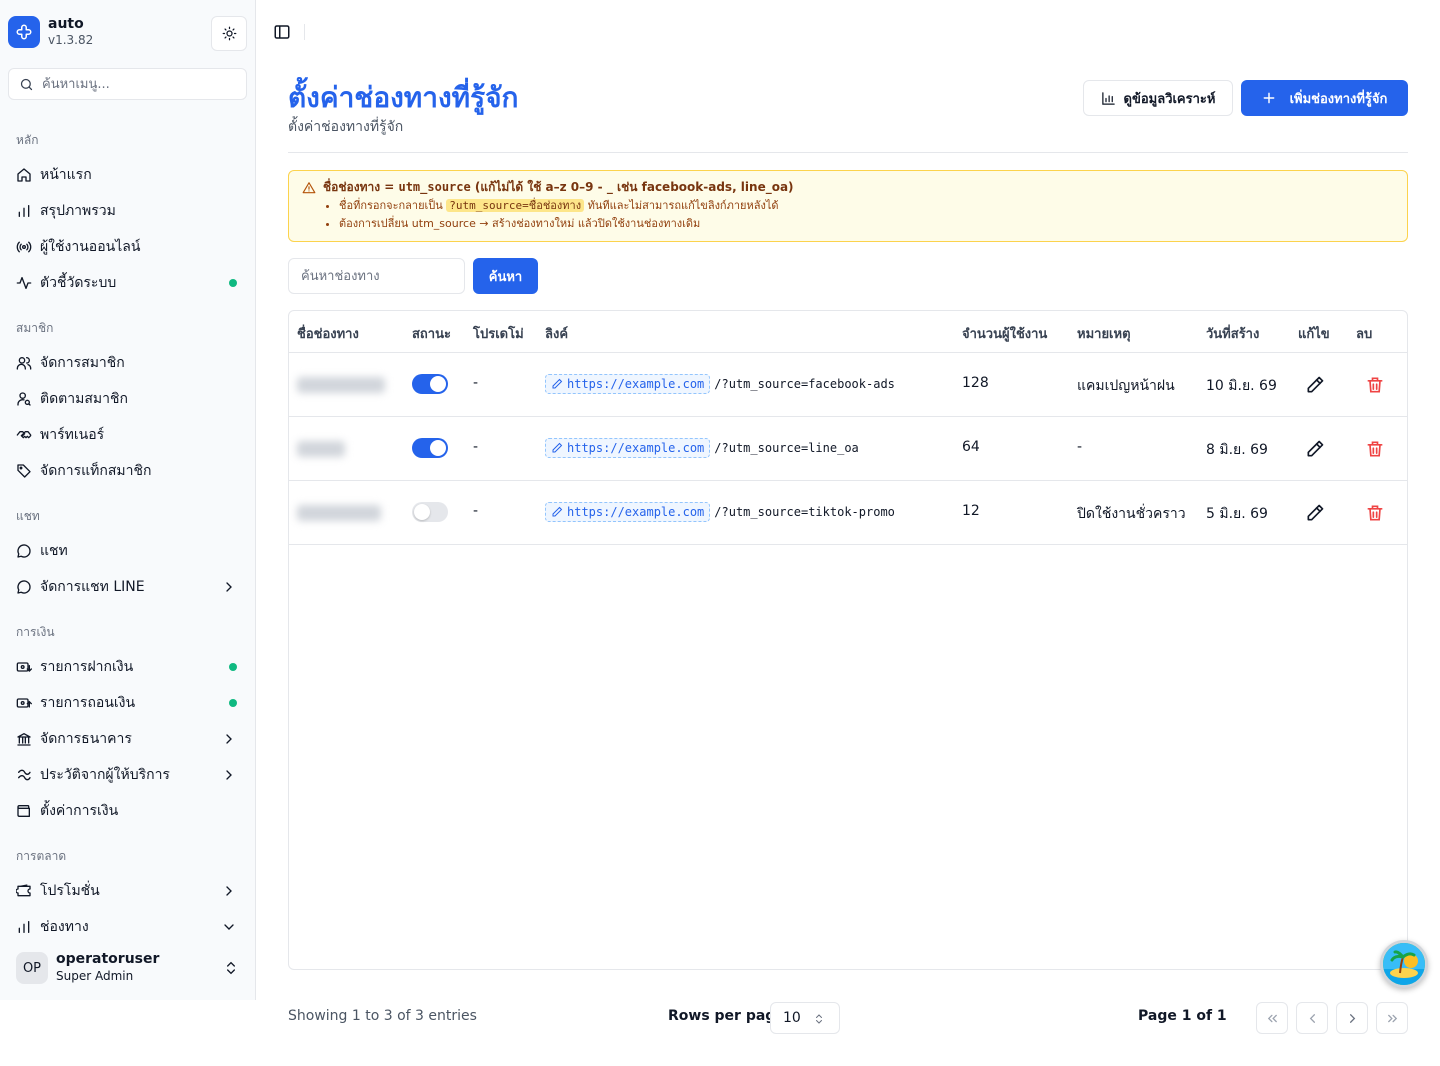 Image resolution: width=1440 pixels, height=1066 pixels. I want to click on last-page-button, so click(1392, 1018).